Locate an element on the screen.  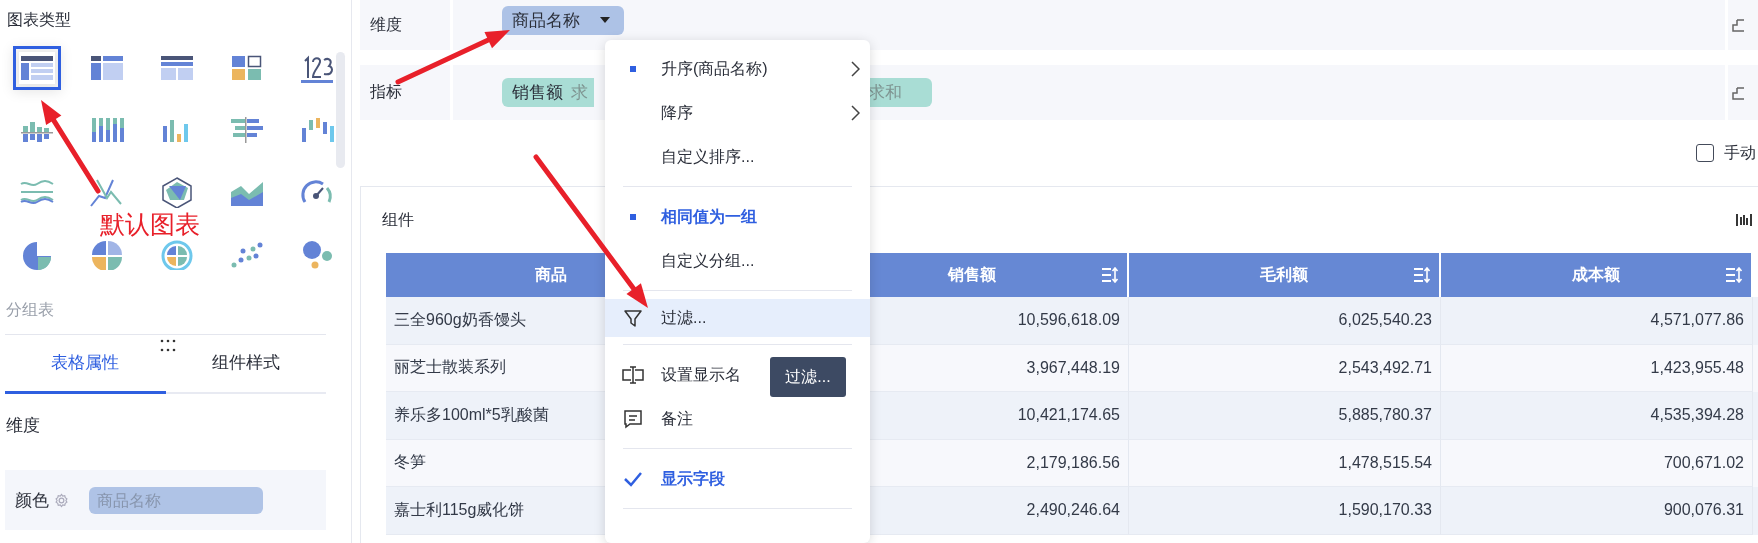
field-label: 颜色 is located at coordinates (32, 500).